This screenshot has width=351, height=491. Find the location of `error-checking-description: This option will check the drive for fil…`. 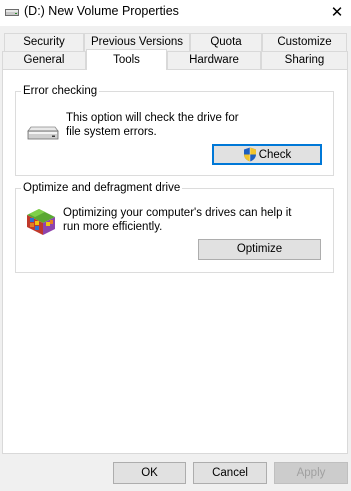

error-checking-description: This option will check the drive for fil… is located at coordinates (152, 125).